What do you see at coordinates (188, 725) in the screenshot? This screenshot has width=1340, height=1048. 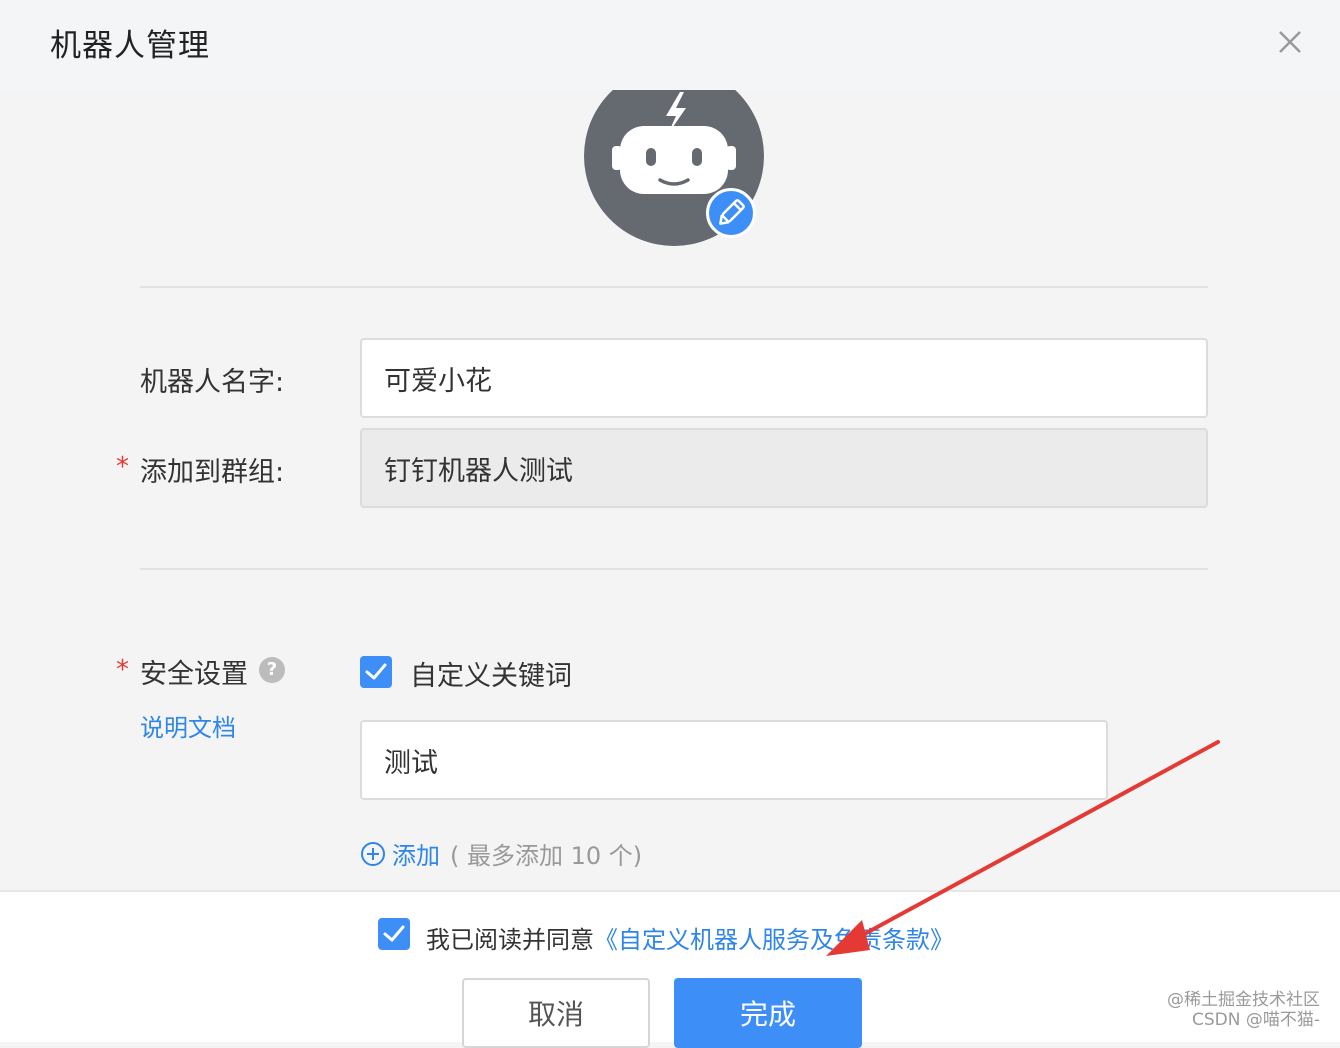 I see `docs-link: 说明文档` at bounding box center [188, 725].